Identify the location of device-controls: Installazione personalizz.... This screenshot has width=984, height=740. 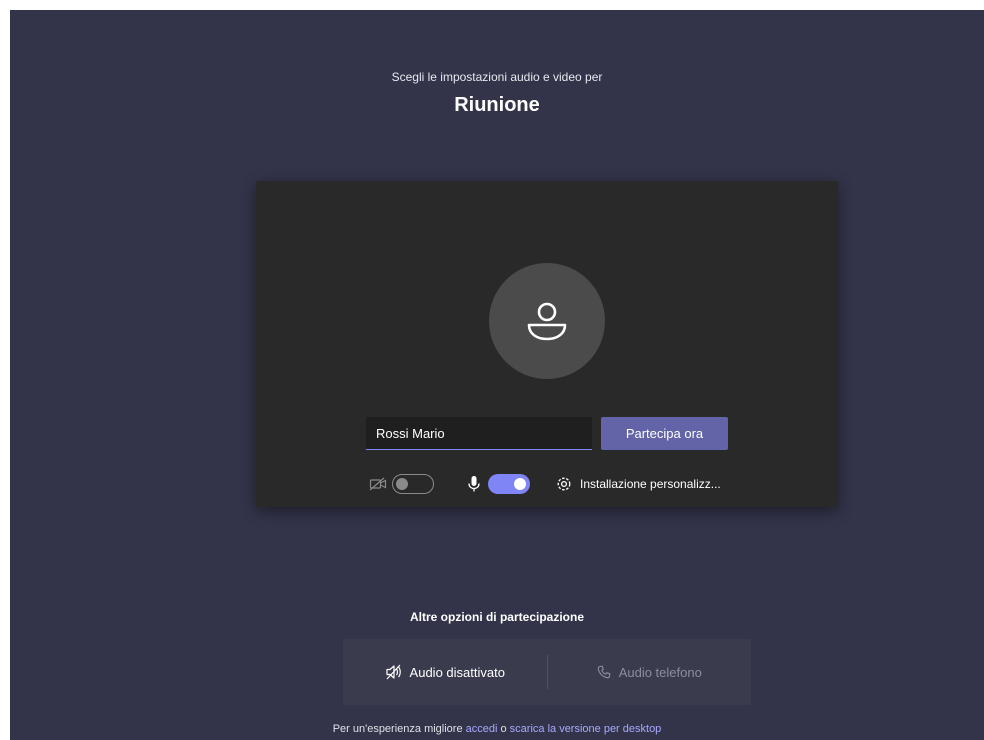
(544, 484).